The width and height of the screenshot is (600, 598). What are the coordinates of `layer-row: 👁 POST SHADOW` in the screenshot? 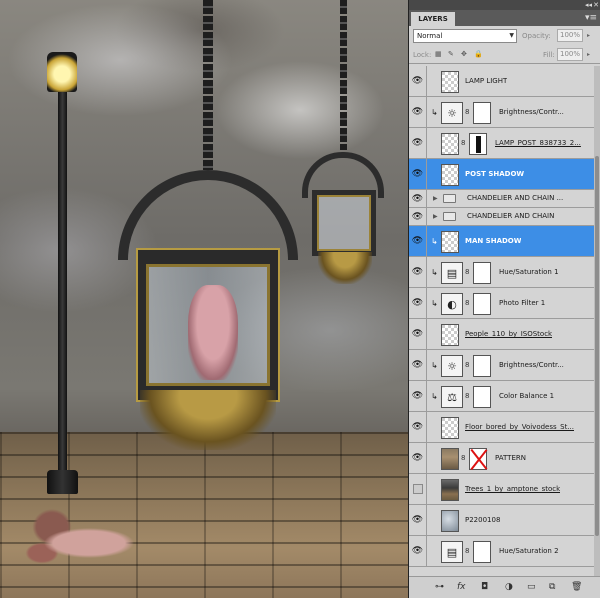 It's located at (502, 174).